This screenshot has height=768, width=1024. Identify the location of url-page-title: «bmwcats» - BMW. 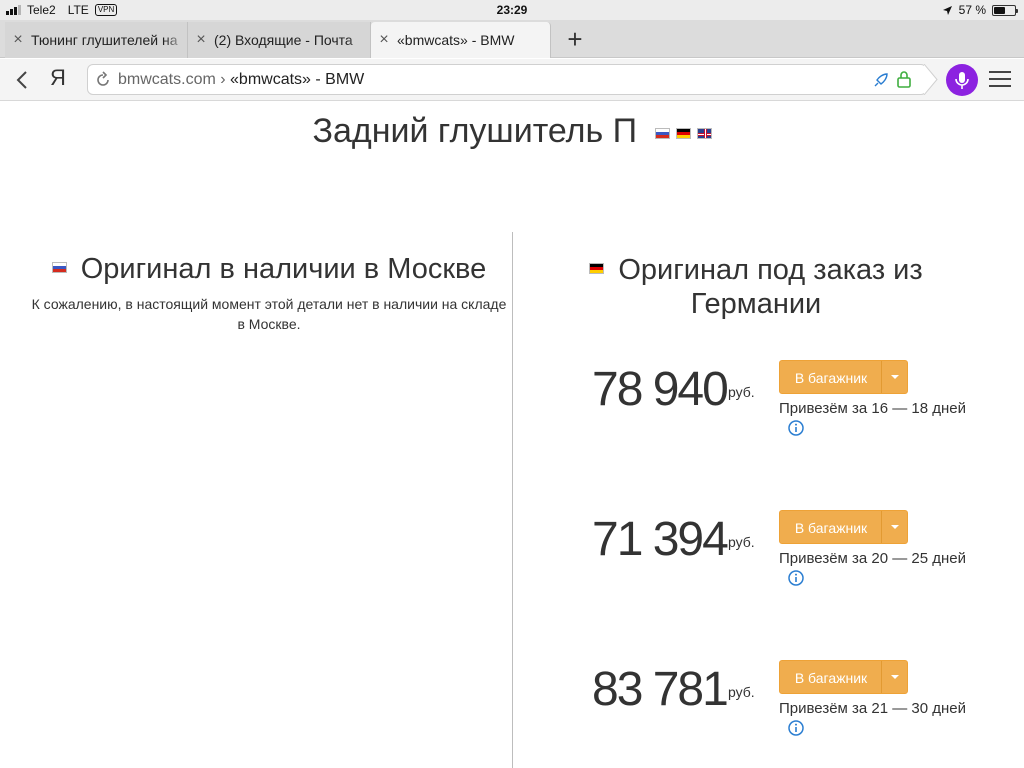
(297, 79).